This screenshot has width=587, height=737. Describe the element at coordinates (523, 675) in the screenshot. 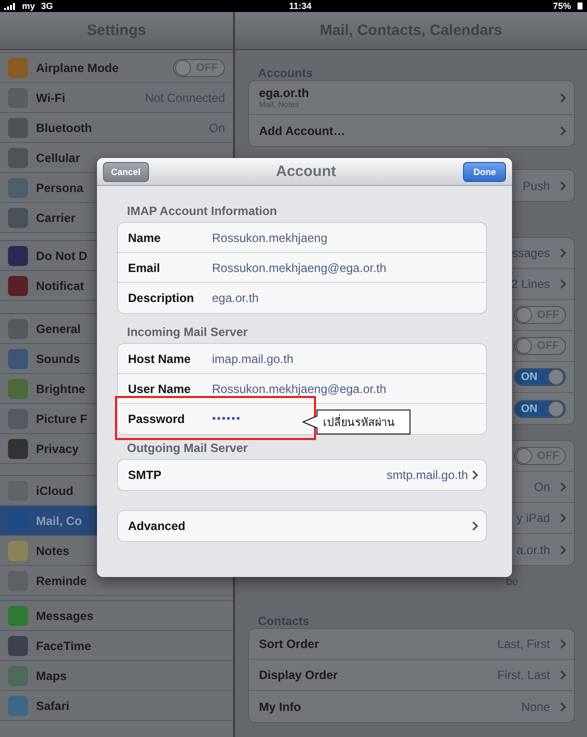

I see `row-value: First, Last` at that location.